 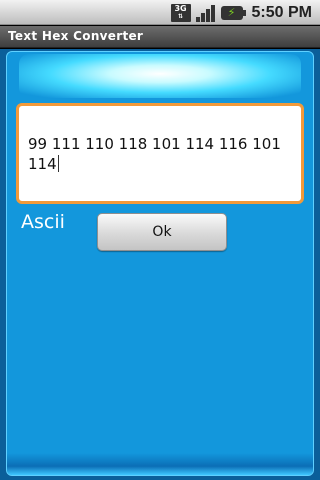 I want to click on app-title: Text Hex Converter, so click(x=76, y=36).